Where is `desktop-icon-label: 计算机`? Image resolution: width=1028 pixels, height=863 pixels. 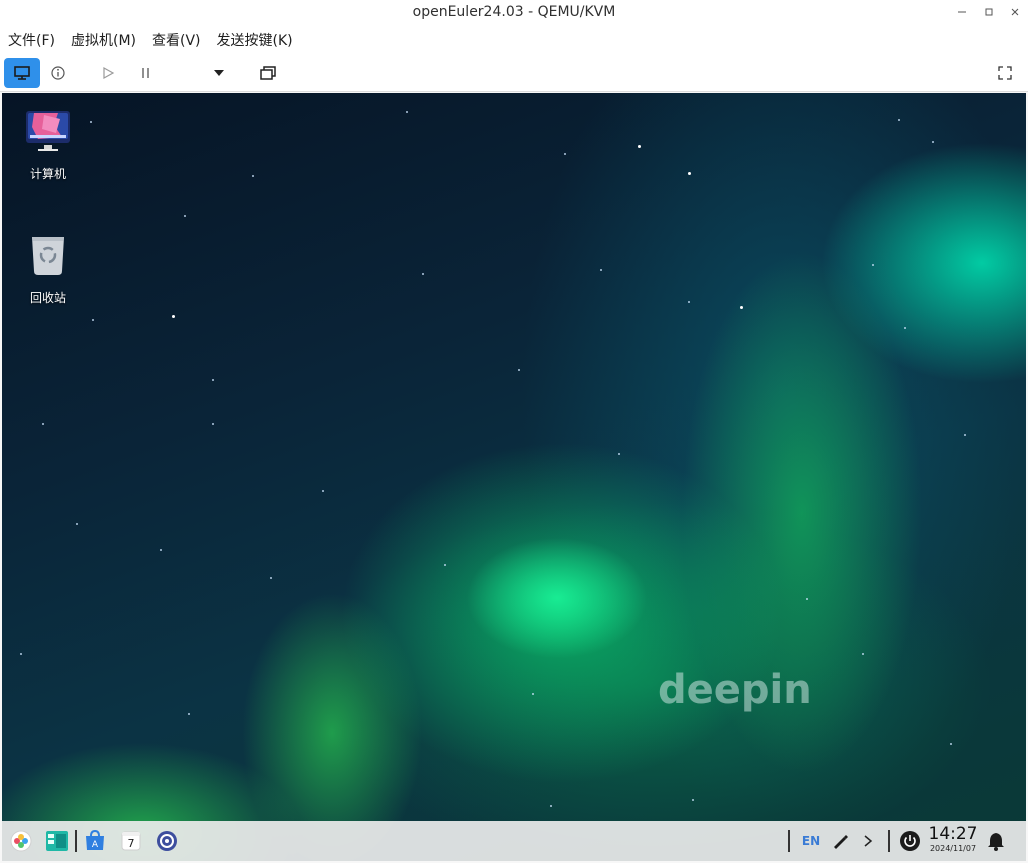 desktop-icon-label: 计算机 is located at coordinates (47, 174).